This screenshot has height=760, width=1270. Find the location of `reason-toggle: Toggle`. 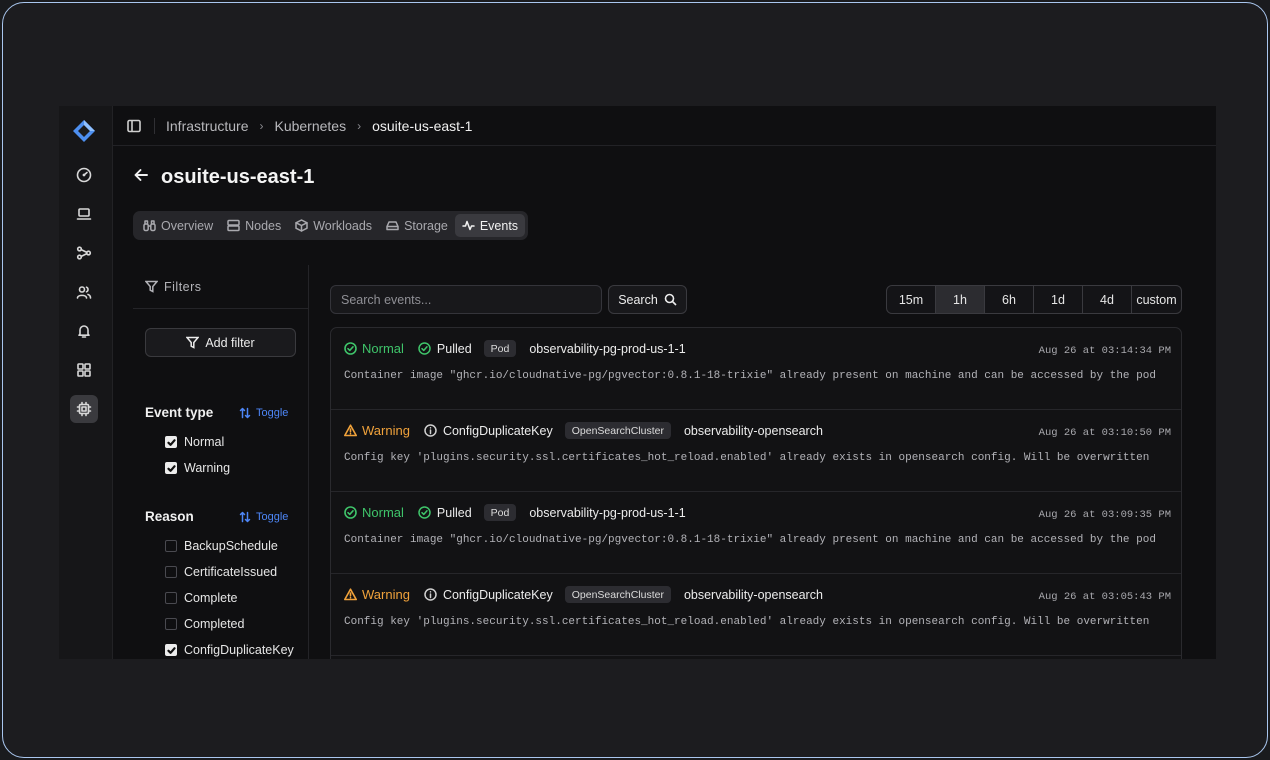

reason-toggle: Toggle is located at coordinates (263, 517).